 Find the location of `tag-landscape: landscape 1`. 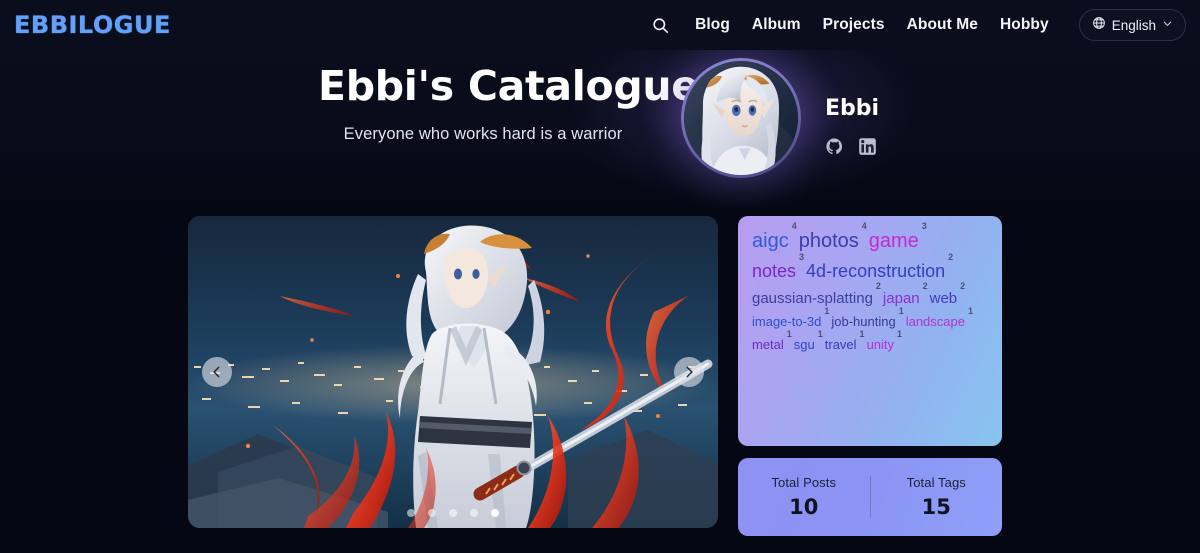

tag-landscape: landscape 1 is located at coordinates (939, 318).